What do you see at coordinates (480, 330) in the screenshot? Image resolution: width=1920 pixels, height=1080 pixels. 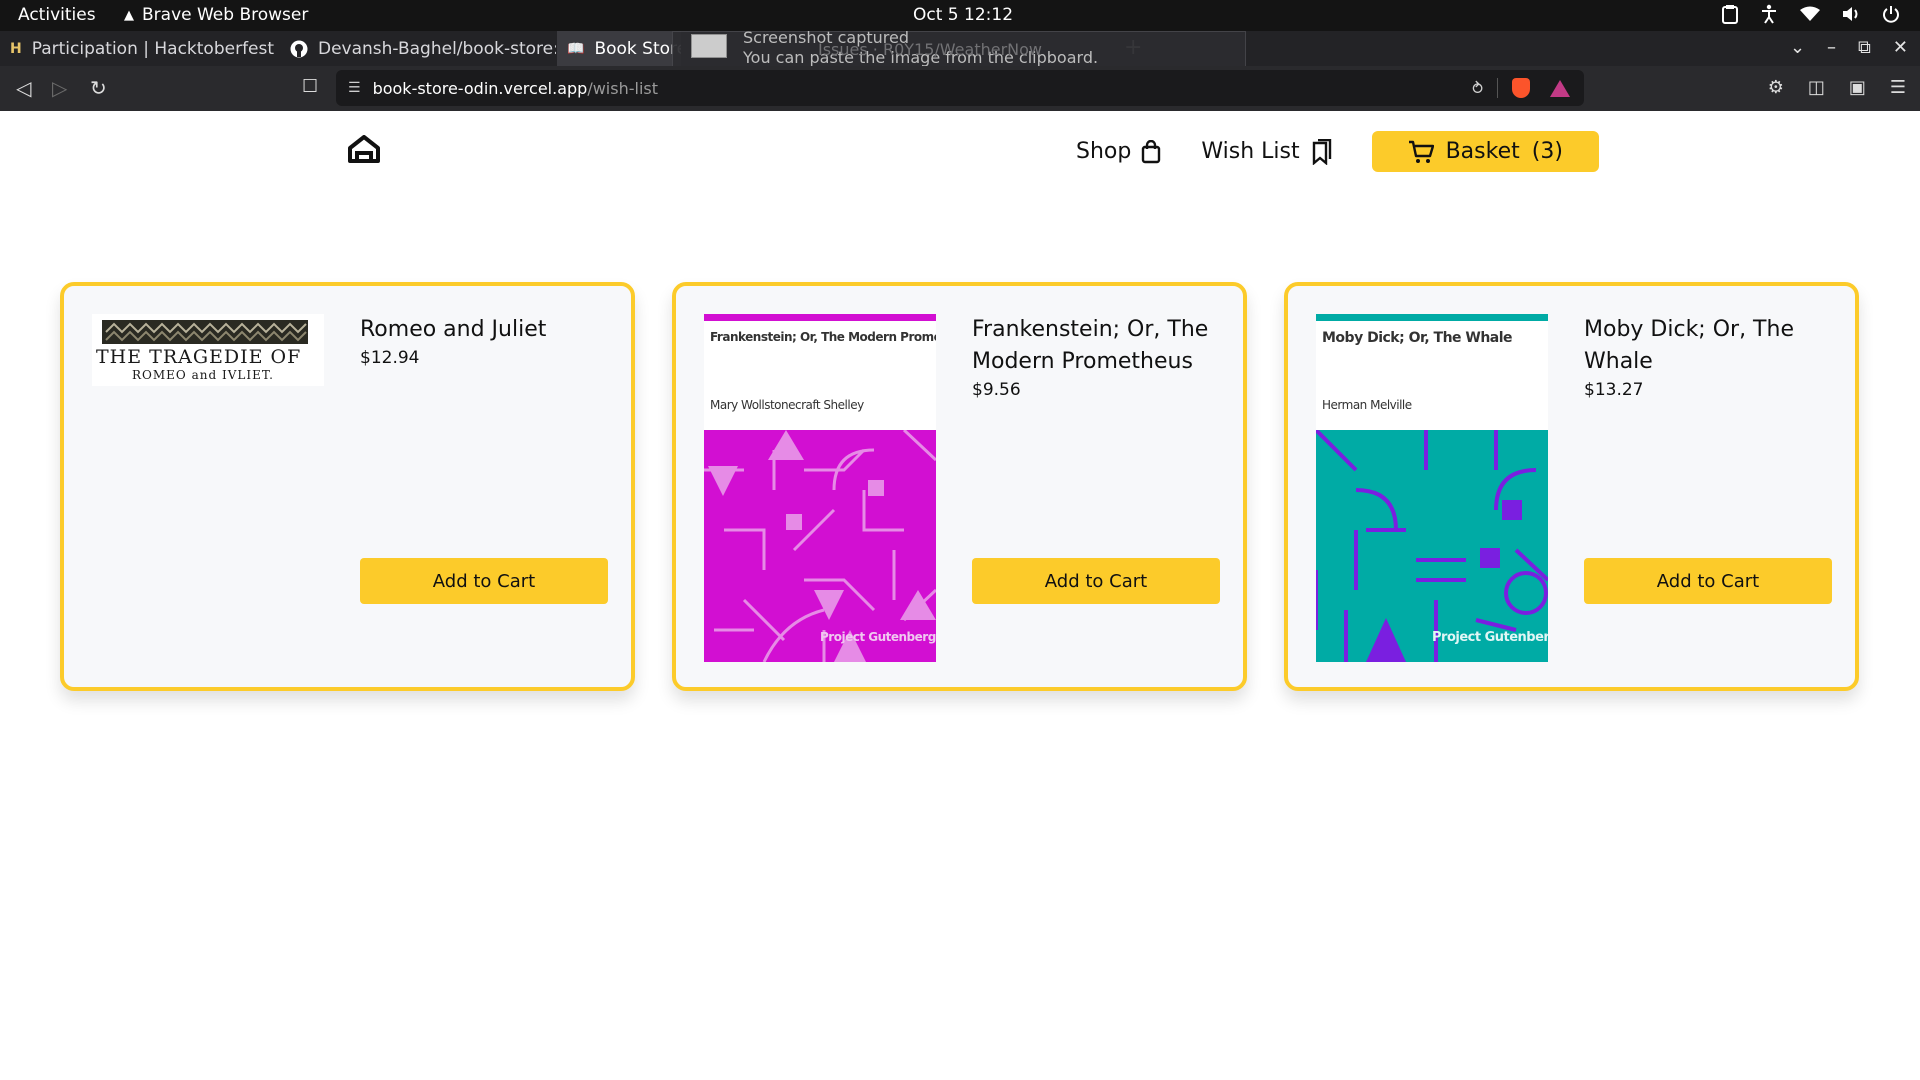 I see `book-title: Romeo and Juliet` at bounding box center [480, 330].